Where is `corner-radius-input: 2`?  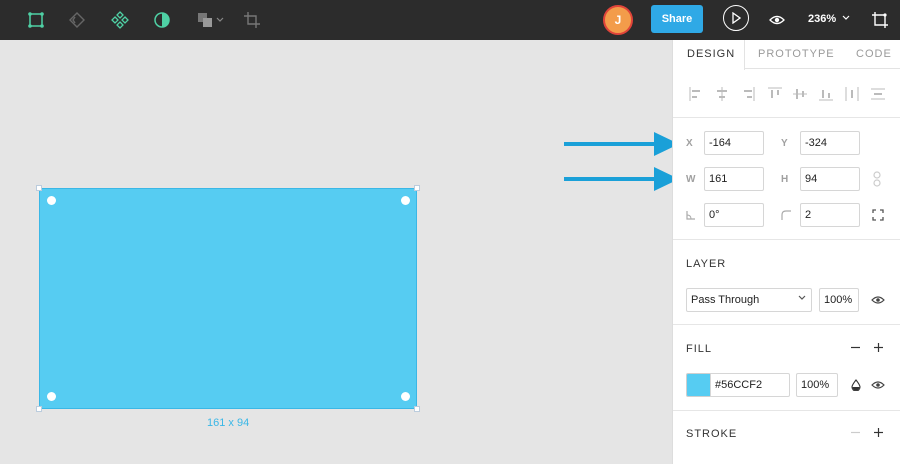
corner-radius-input: 2 is located at coordinates (830, 215).